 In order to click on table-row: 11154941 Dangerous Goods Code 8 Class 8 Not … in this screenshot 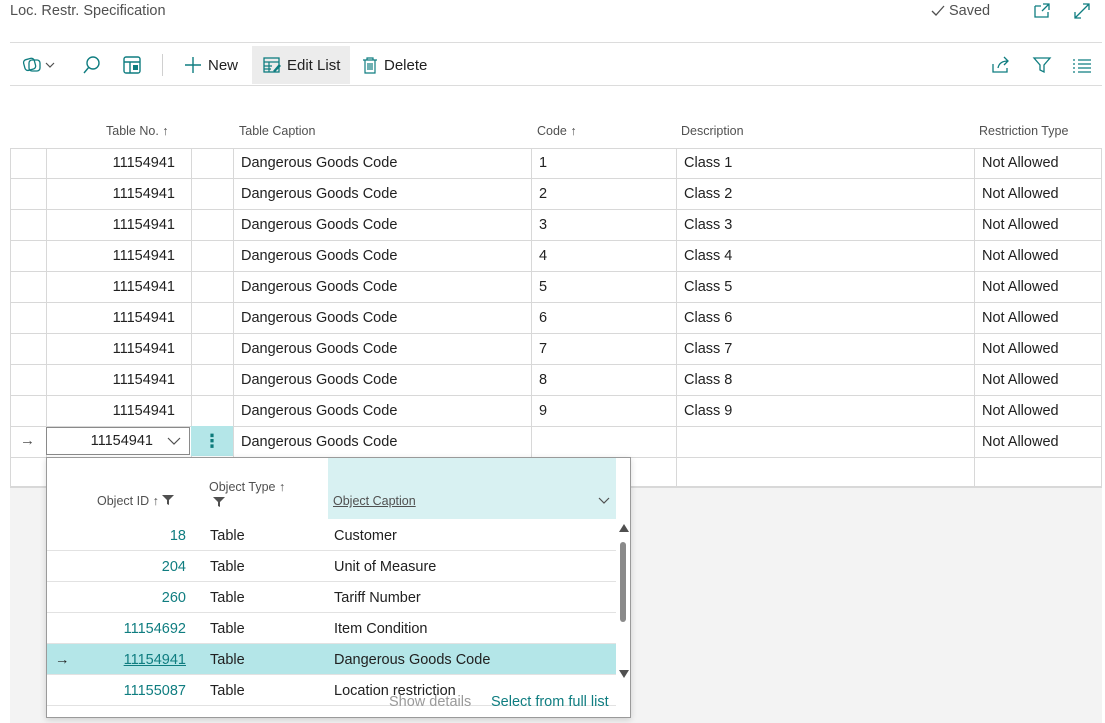, I will do `click(556, 380)`.